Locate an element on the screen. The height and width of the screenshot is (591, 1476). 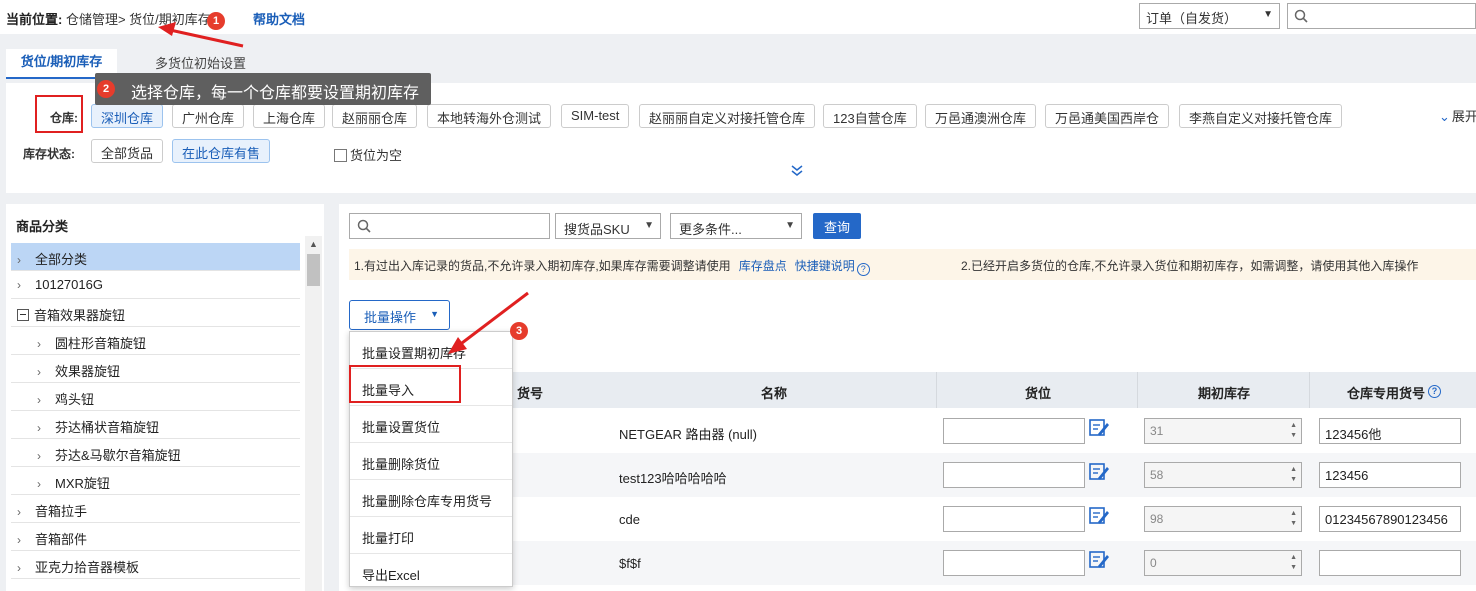
double-chevron-down-icon is located at coordinates (797, 171).